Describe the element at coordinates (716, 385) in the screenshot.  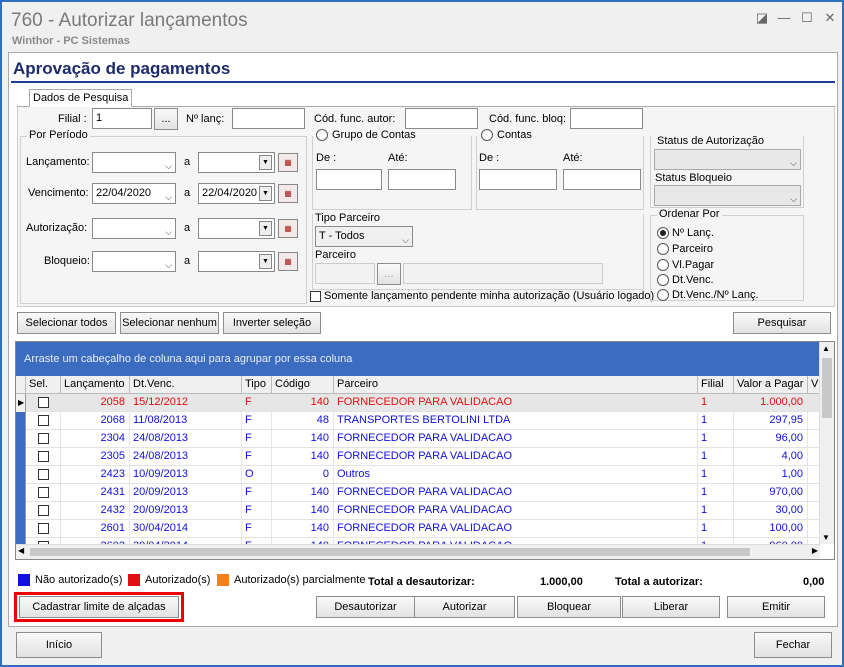
I see `col-filial: Filial` at that location.